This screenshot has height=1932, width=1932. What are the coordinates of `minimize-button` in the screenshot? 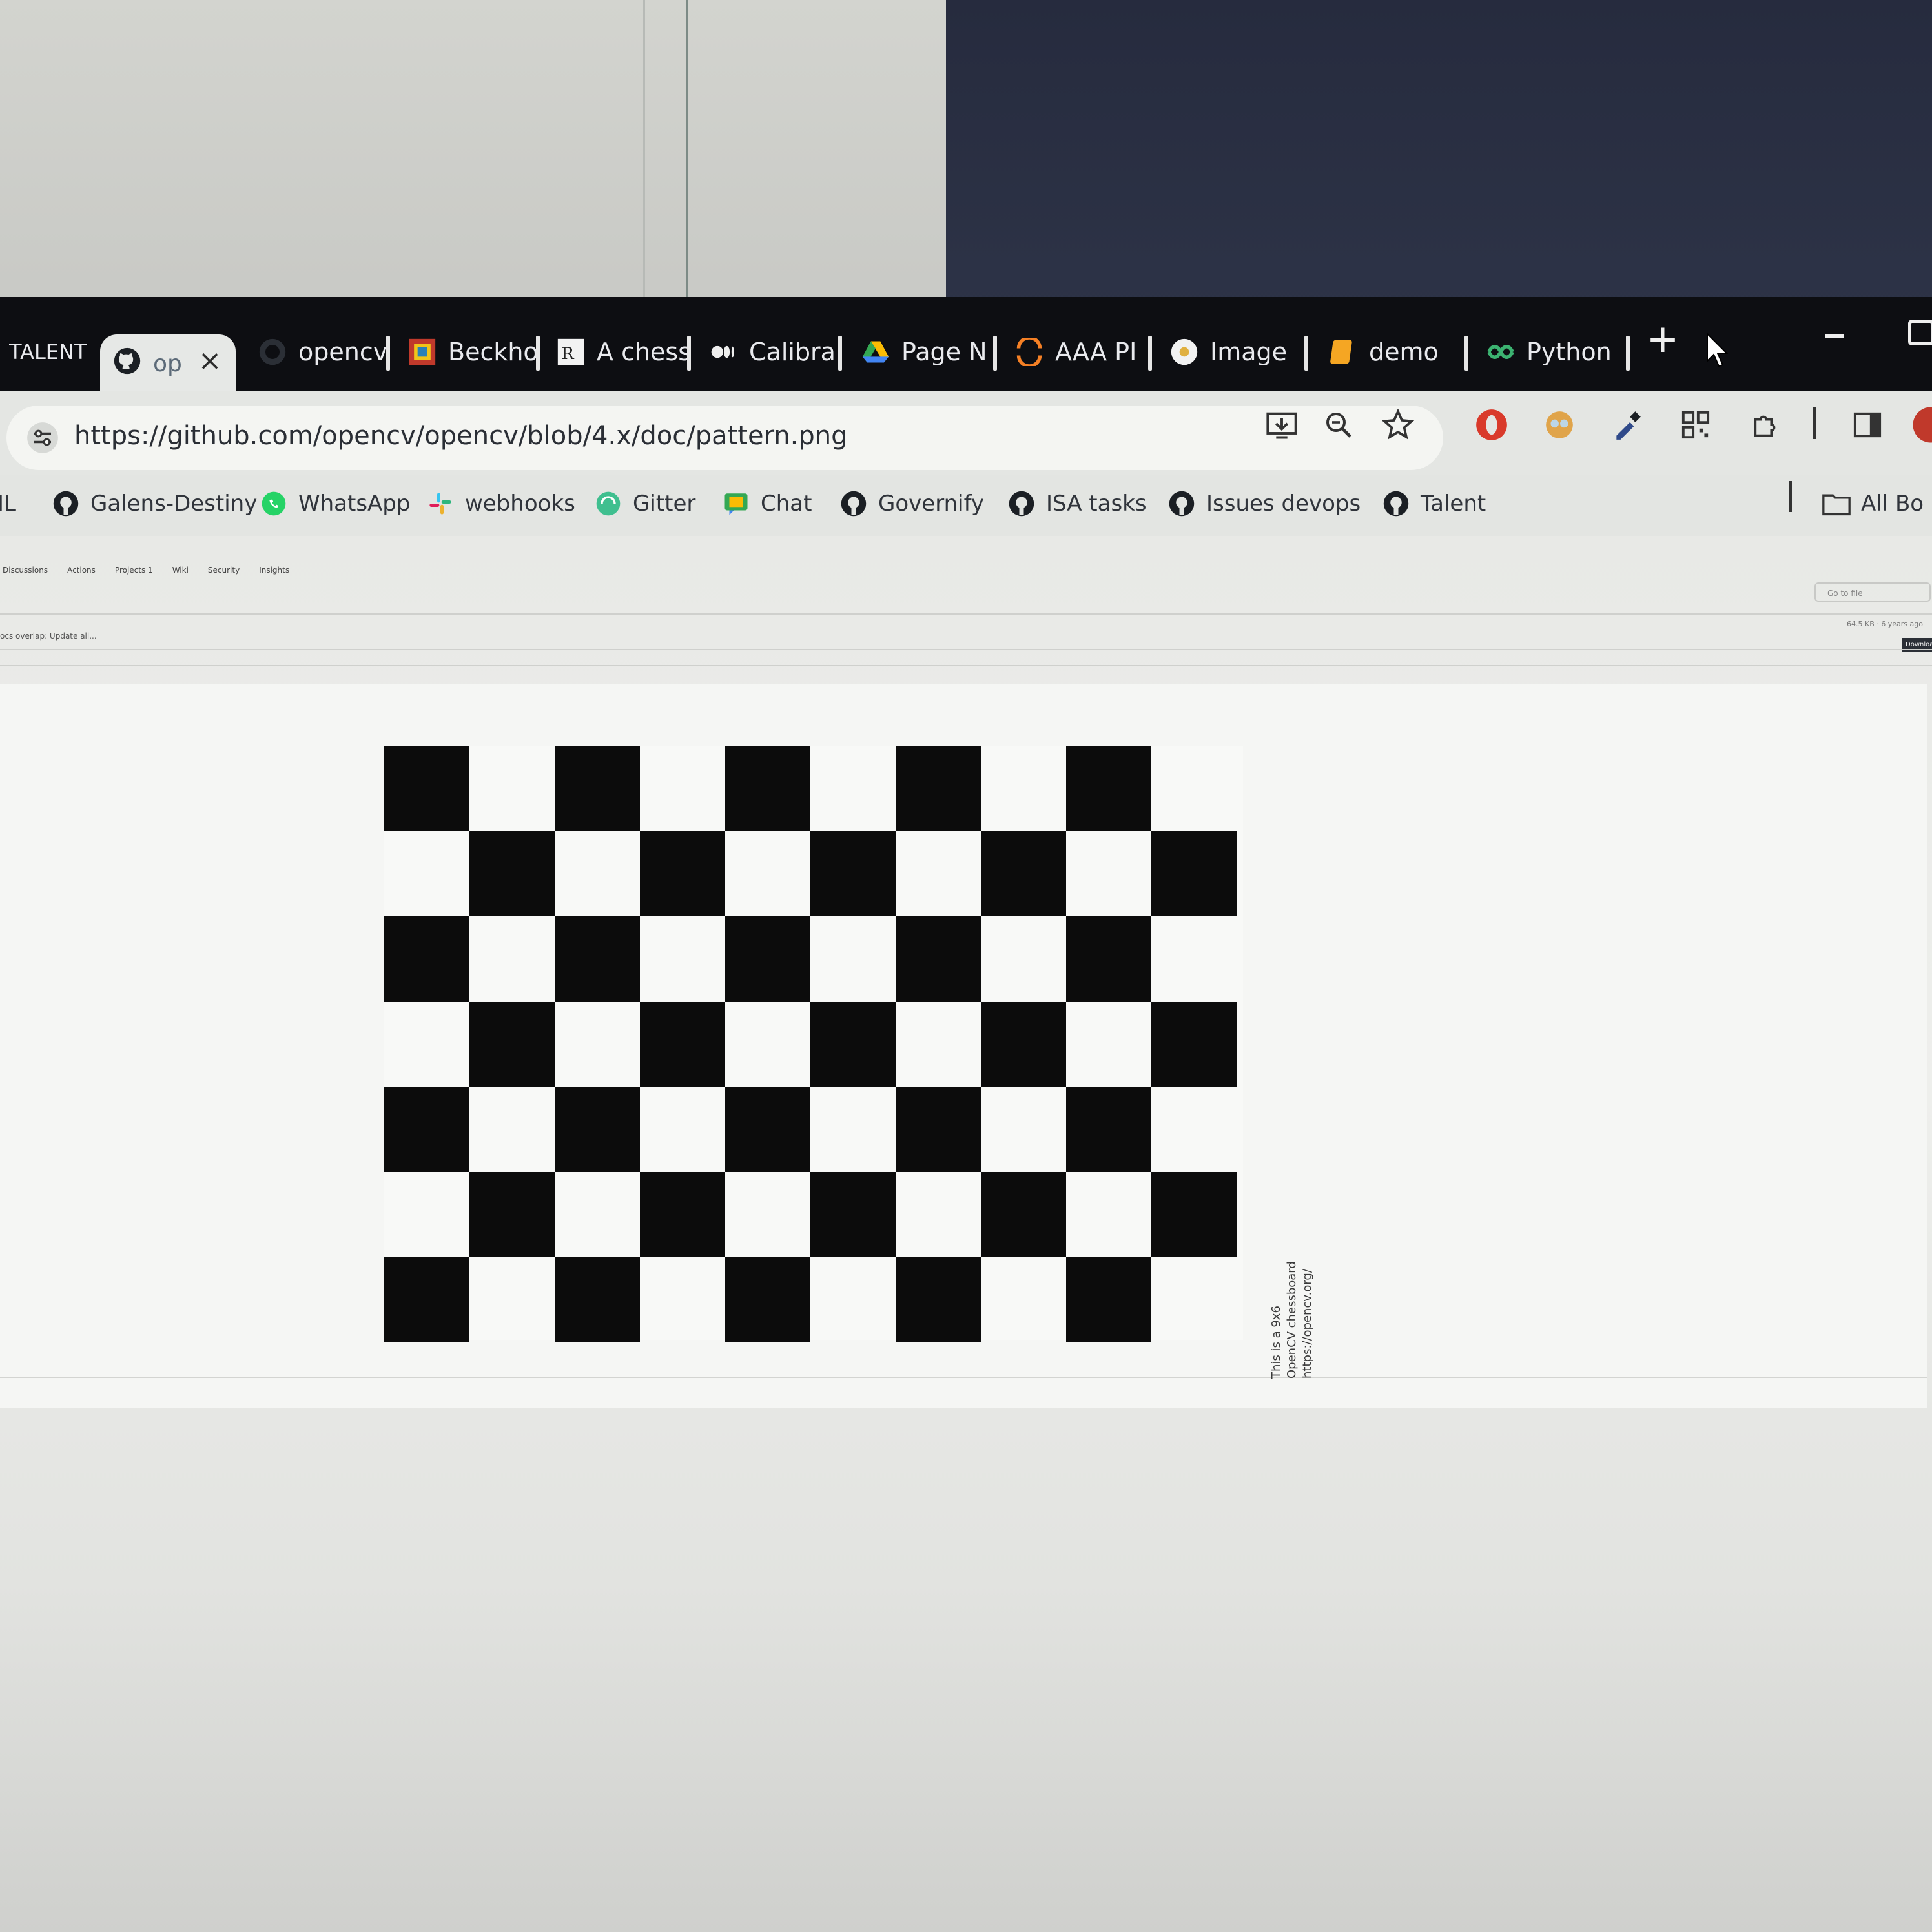 It's located at (1835, 336).